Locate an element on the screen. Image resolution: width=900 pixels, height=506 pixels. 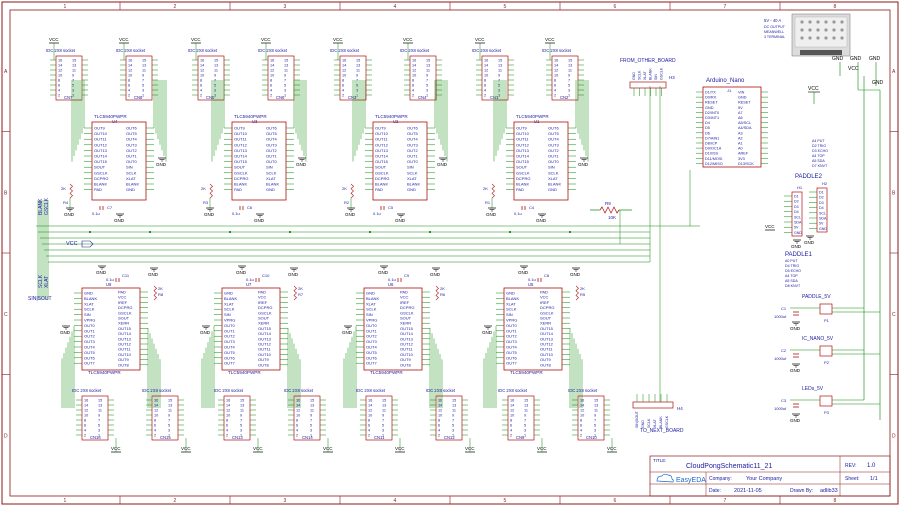
driver-pin-label: OUT2 is located at coordinates (553, 150).